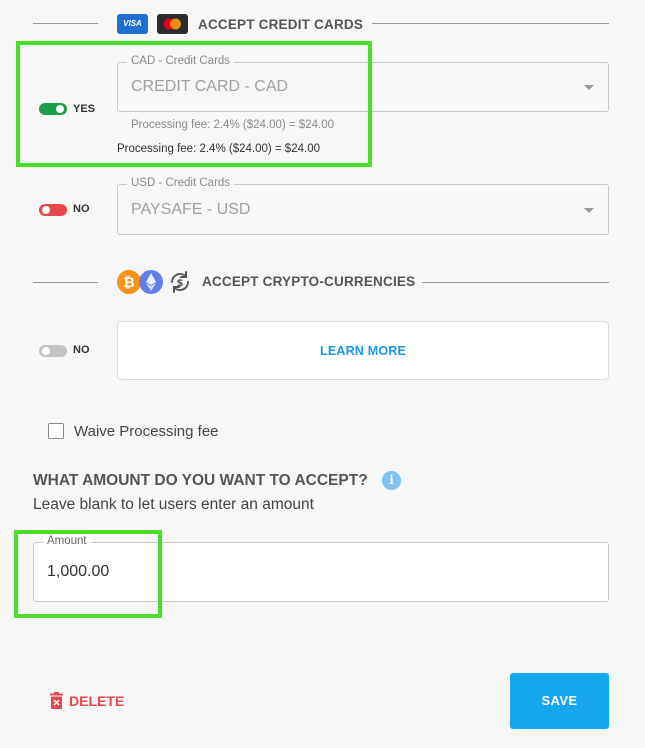 The width and height of the screenshot is (645, 748). What do you see at coordinates (56, 431) in the screenshot?
I see `waive-fee-checkbox` at bounding box center [56, 431].